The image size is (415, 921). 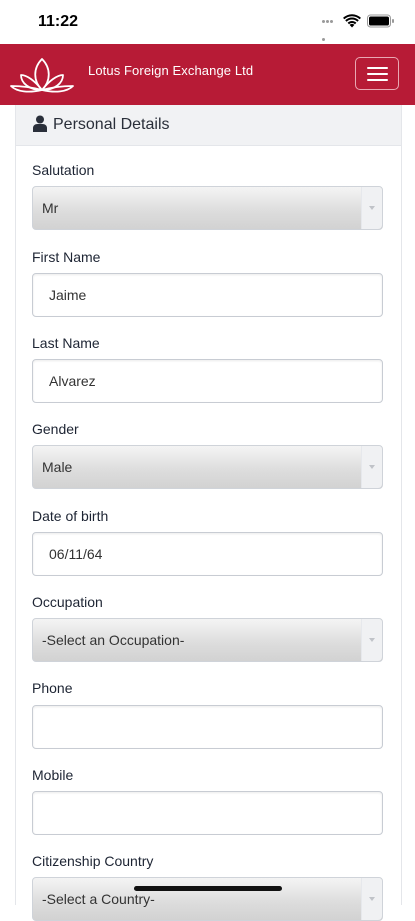 I want to click on gender-select: Male, so click(x=207, y=467).